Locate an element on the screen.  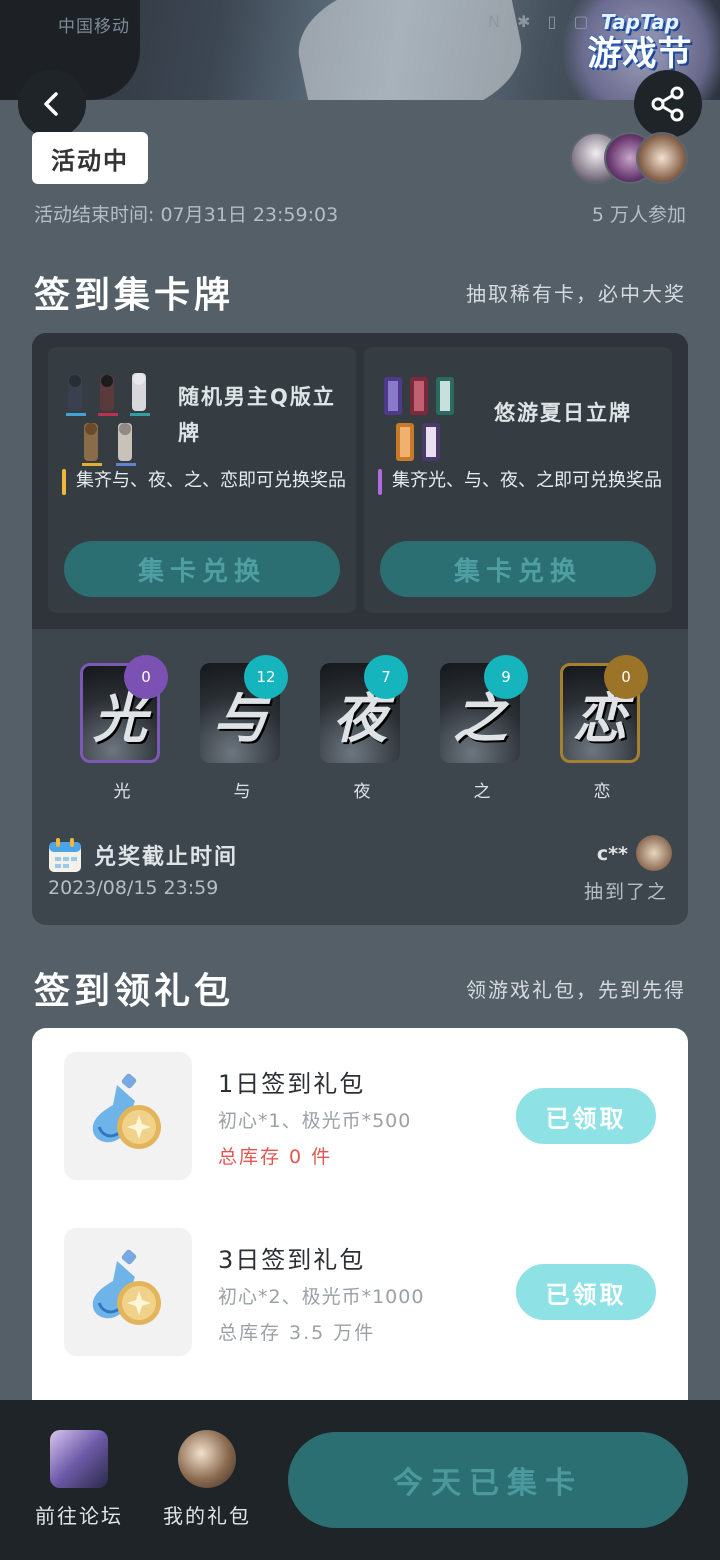
gift-title: 1日签到礼包 is located at coordinates (292, 1084).